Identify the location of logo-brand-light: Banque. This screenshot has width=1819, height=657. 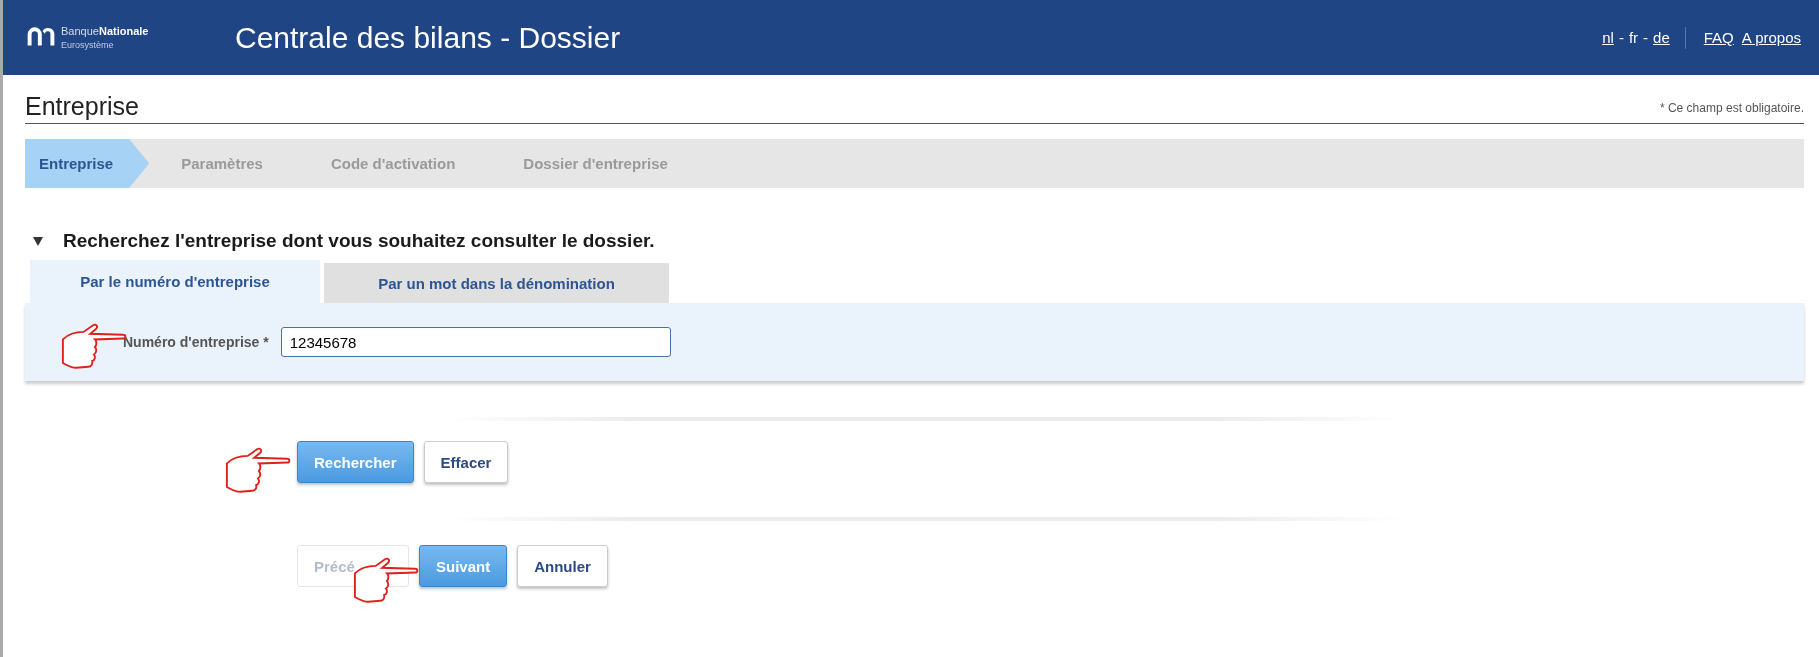
(80, 30).